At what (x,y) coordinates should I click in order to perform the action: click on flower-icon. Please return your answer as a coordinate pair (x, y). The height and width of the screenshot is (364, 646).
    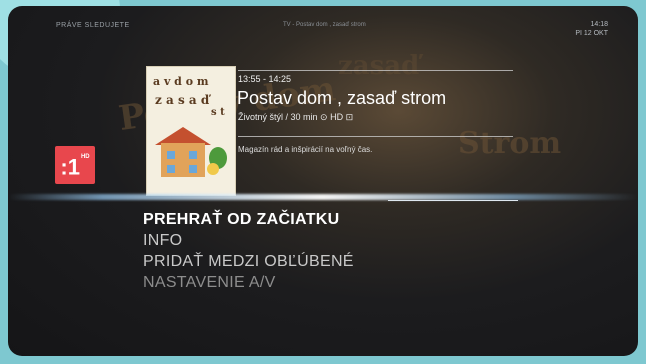
    Looking at the image, I should click on (213, 169).